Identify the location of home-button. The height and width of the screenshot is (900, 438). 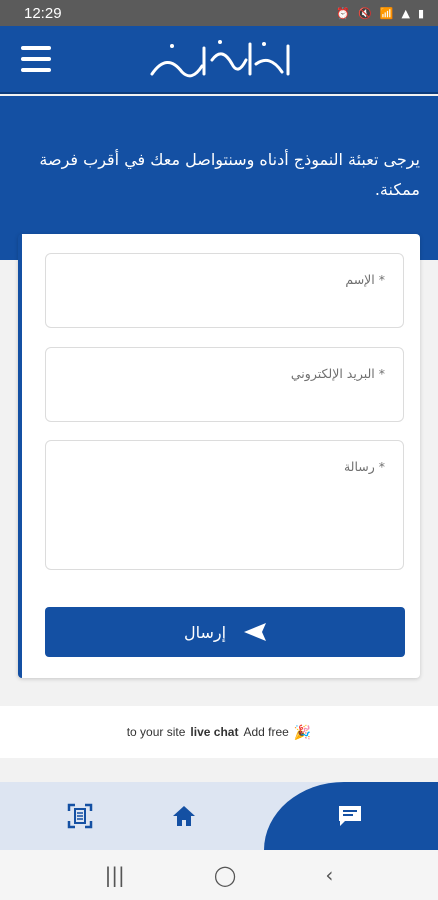
(184, 816).